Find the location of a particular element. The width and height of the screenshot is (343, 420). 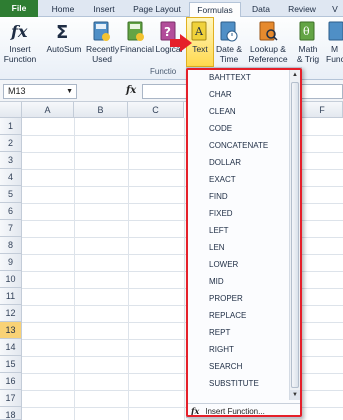

row-header-11: 11 is located at coordinates (11, 296).